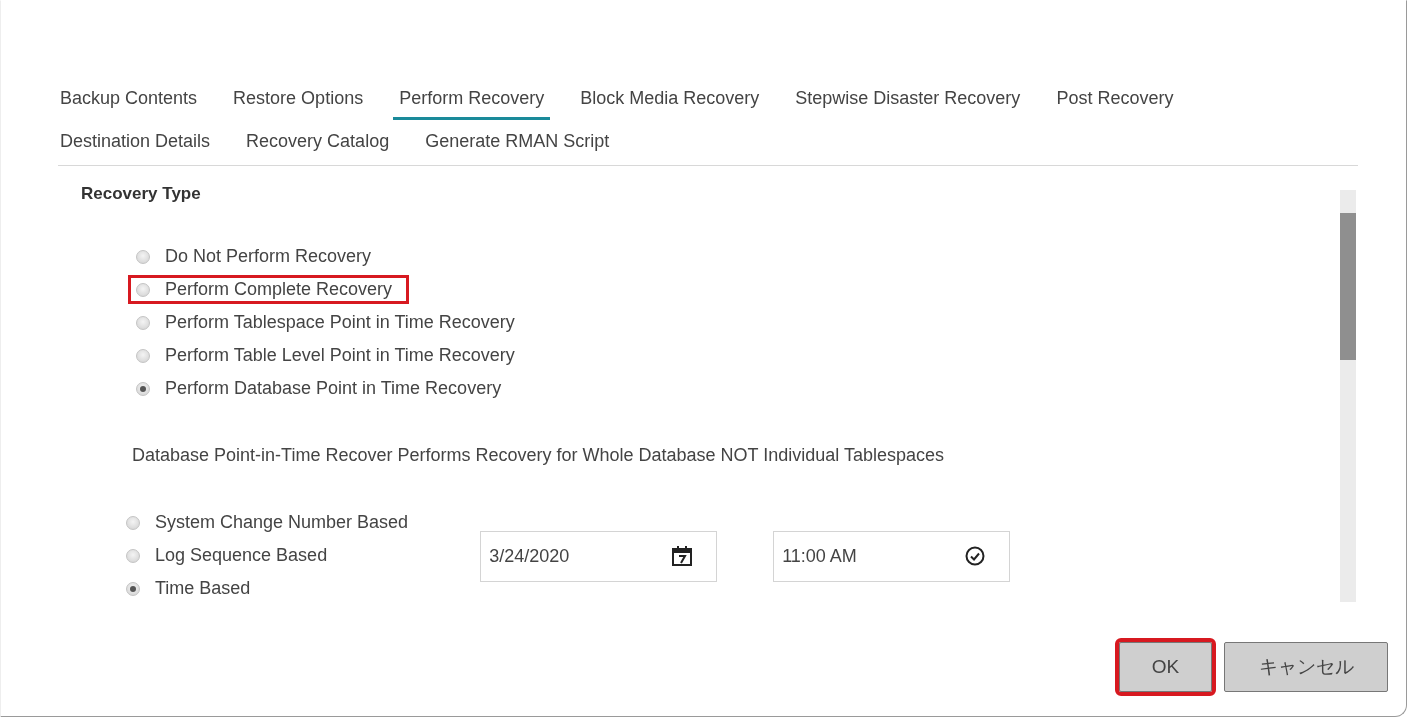 Image resolution: width=1410 pixels, height=723 pixels. What do you see at coordinates (129, 99) in the screenshot?
I see `tab: Backup Contents` at bounding box center [129, 99].